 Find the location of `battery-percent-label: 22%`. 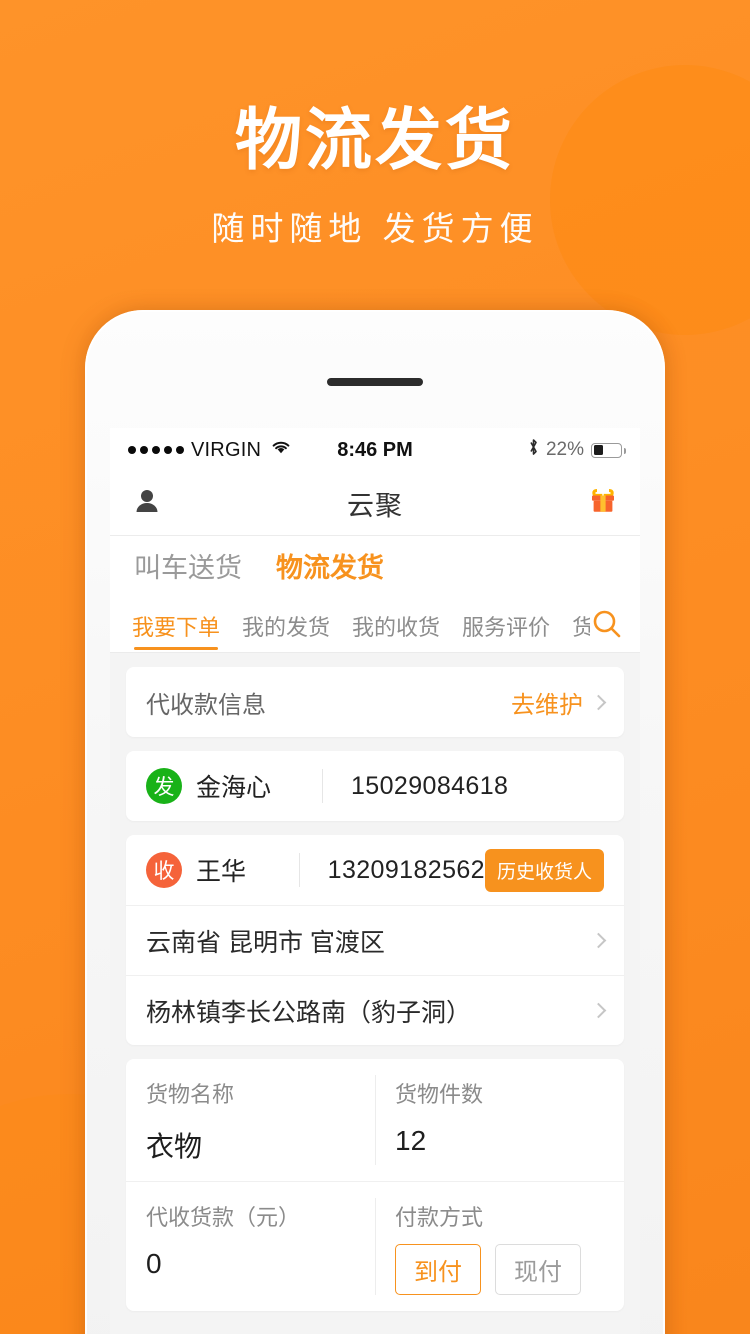

battery-percent-label: 22% is located at coordinates (564, 449).